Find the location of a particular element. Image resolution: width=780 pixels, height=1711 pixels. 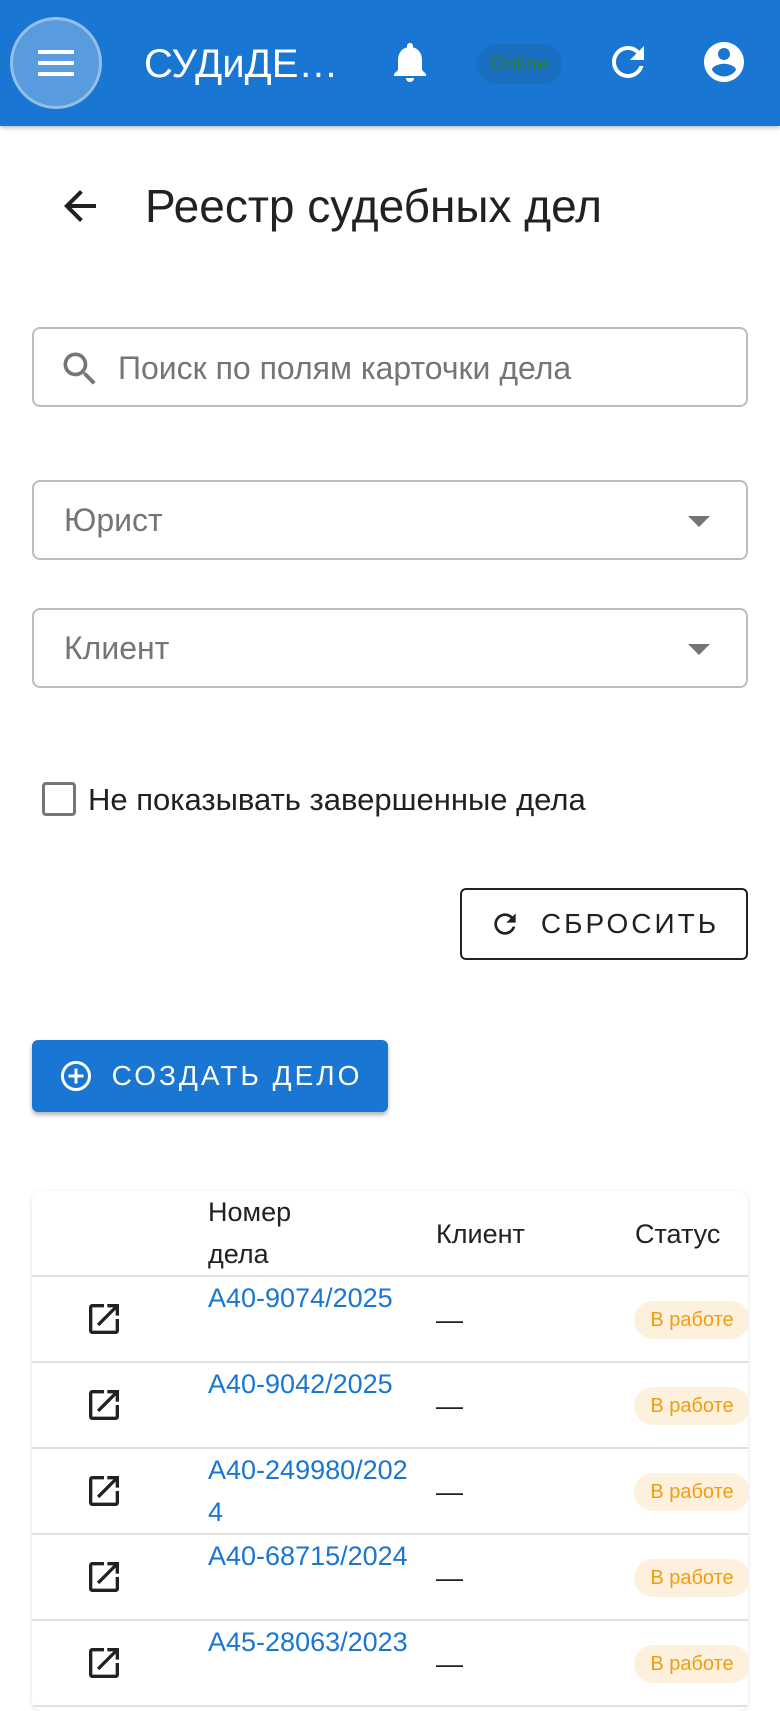

table-row: А40-9042/2025 — В работе is located at coordinates (390, 1406).